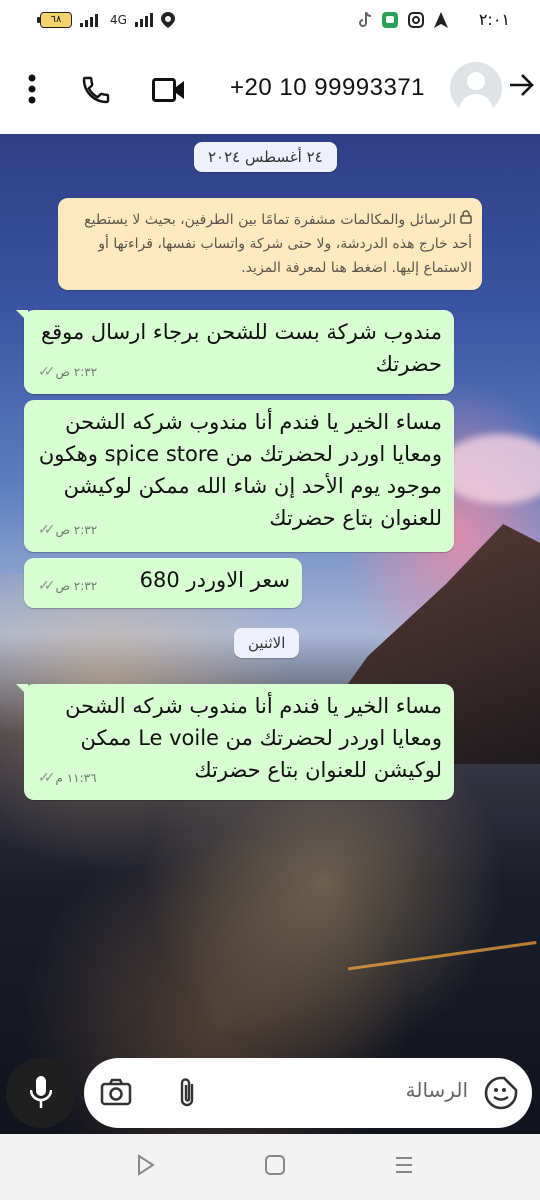 Image resolution: width=540 pixels, height=1200 pixels. I want to click on message-input: الرسالة, so click(308, 1093).